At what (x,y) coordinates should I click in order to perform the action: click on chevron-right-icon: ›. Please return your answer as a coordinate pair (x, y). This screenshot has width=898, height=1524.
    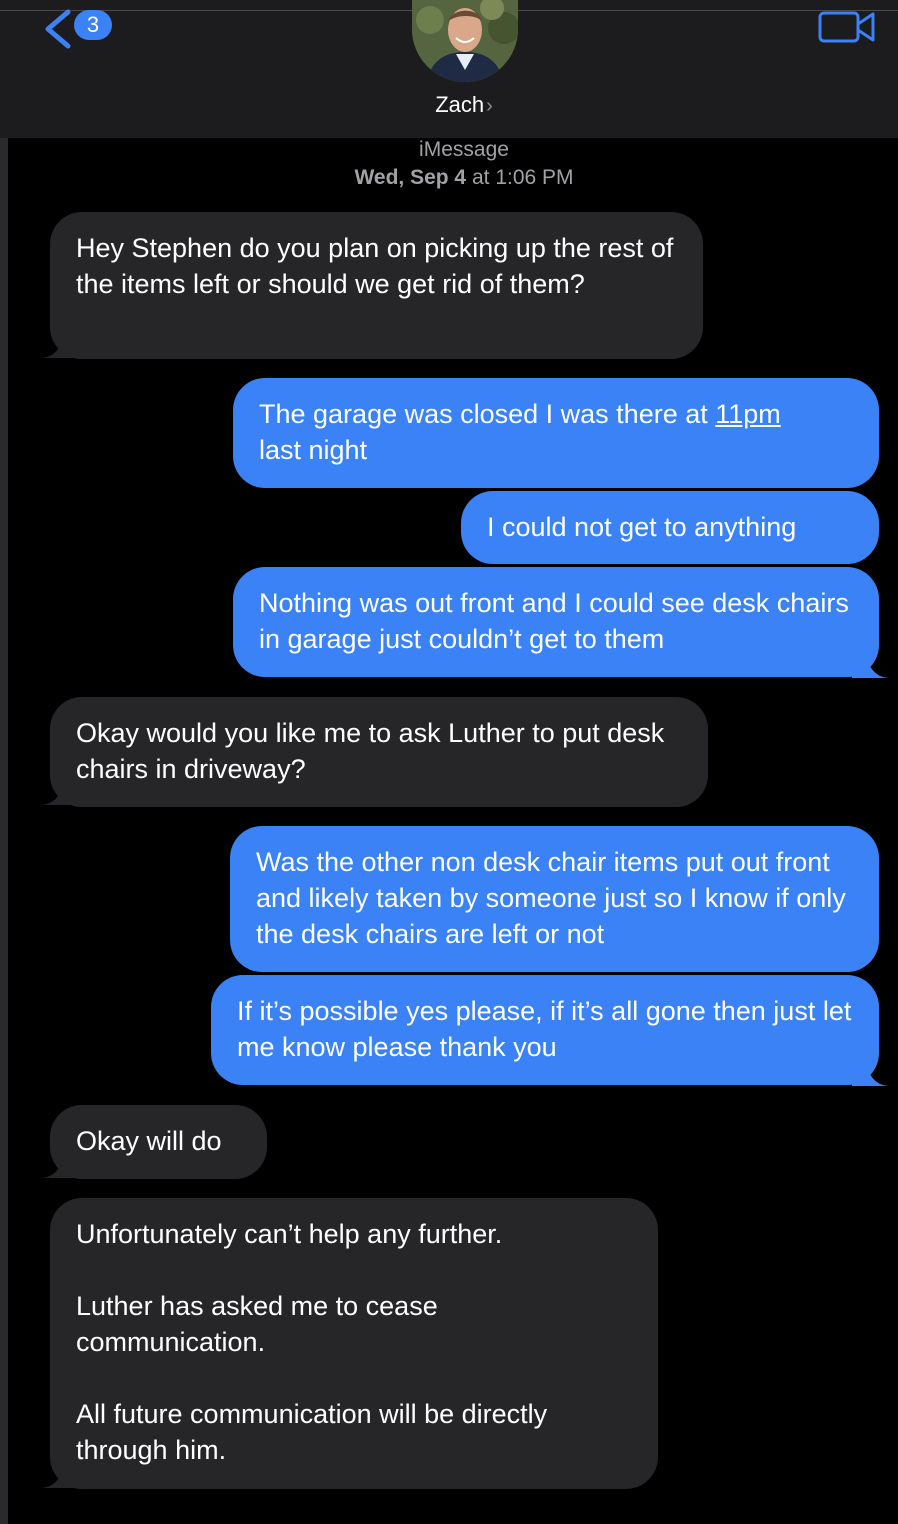
    Looking at the image, I should click on (489, 106).